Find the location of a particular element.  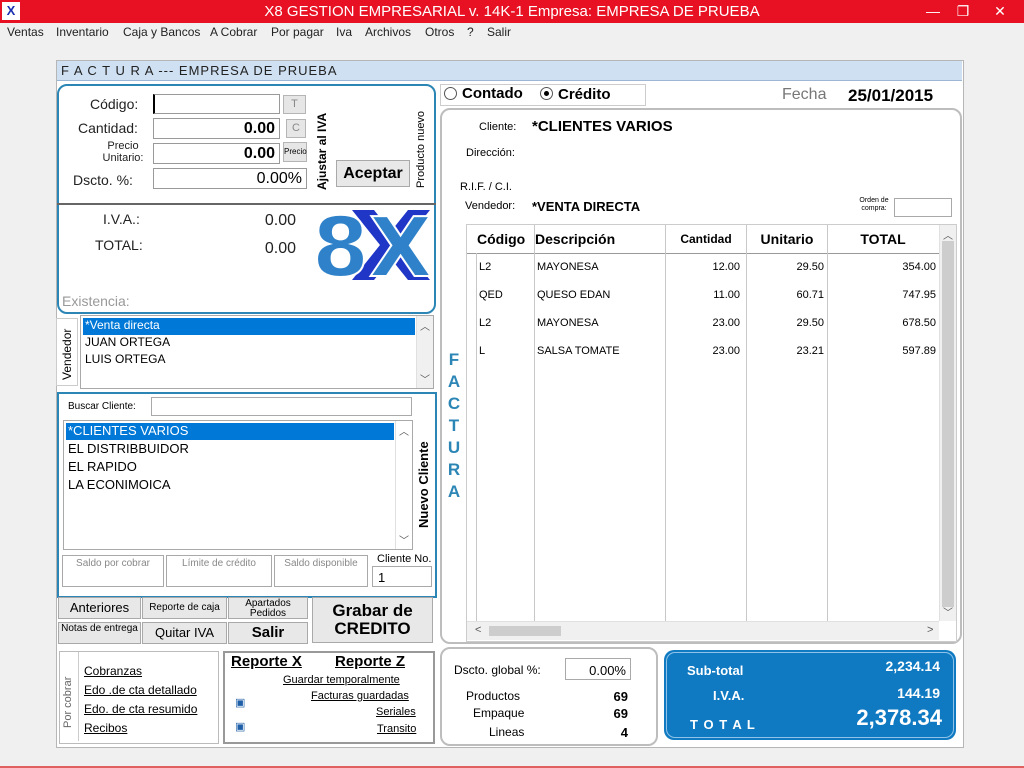

cell-cantidad: 23.00 is located at coordinates (726, 323).